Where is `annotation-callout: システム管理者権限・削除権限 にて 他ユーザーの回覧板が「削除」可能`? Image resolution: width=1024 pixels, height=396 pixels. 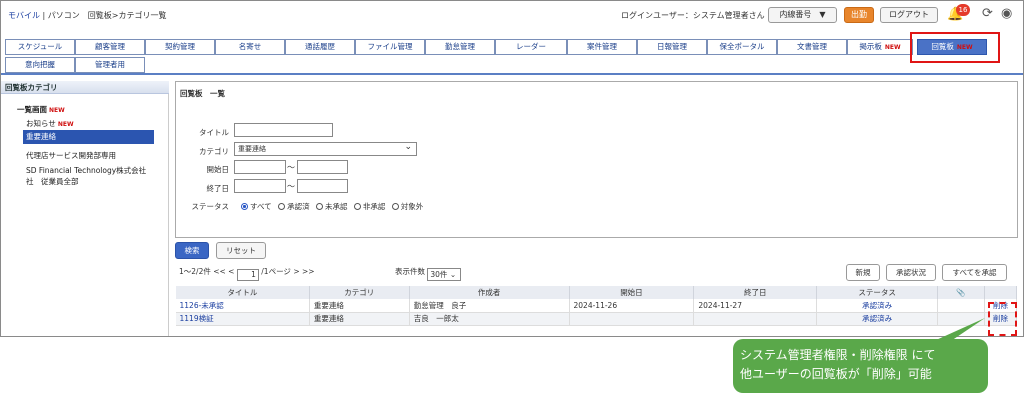
annotation-callout: システム管理者権限・削除権限 にて 他ユーザーの回覧板が「削除」可能 is located at coordinates (860, 366).